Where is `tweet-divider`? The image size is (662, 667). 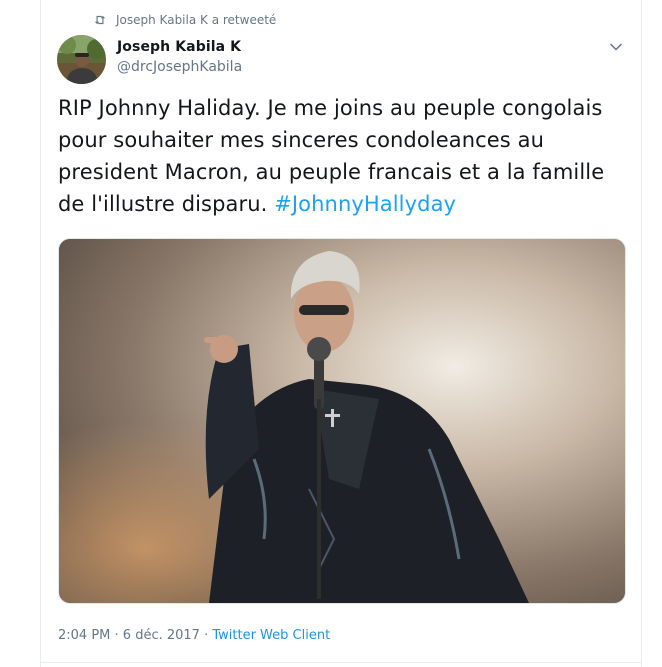
tweet-divider is located at coordinates (341, 662).